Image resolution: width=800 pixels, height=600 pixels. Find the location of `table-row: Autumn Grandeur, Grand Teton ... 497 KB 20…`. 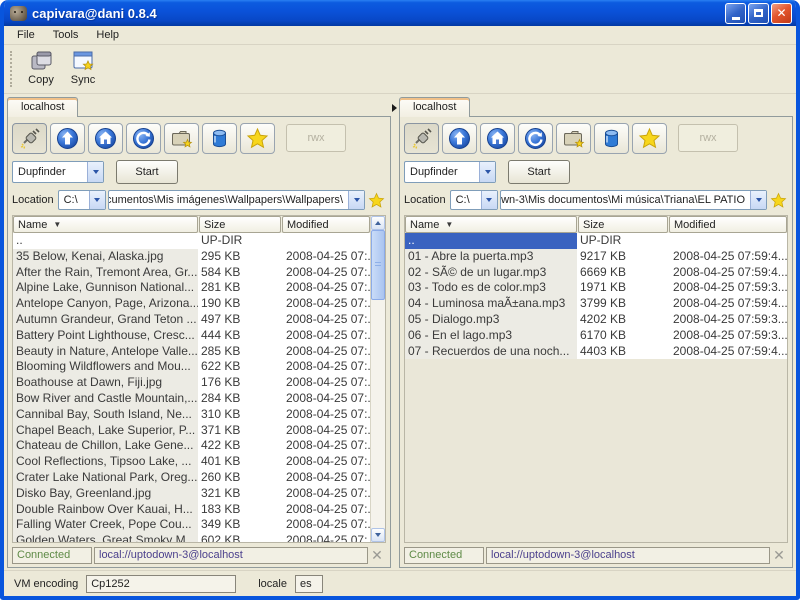

table-row: Autumn Grandeur, Grand Teton ... 497 KB 20… is located at coordinates (191, 319).